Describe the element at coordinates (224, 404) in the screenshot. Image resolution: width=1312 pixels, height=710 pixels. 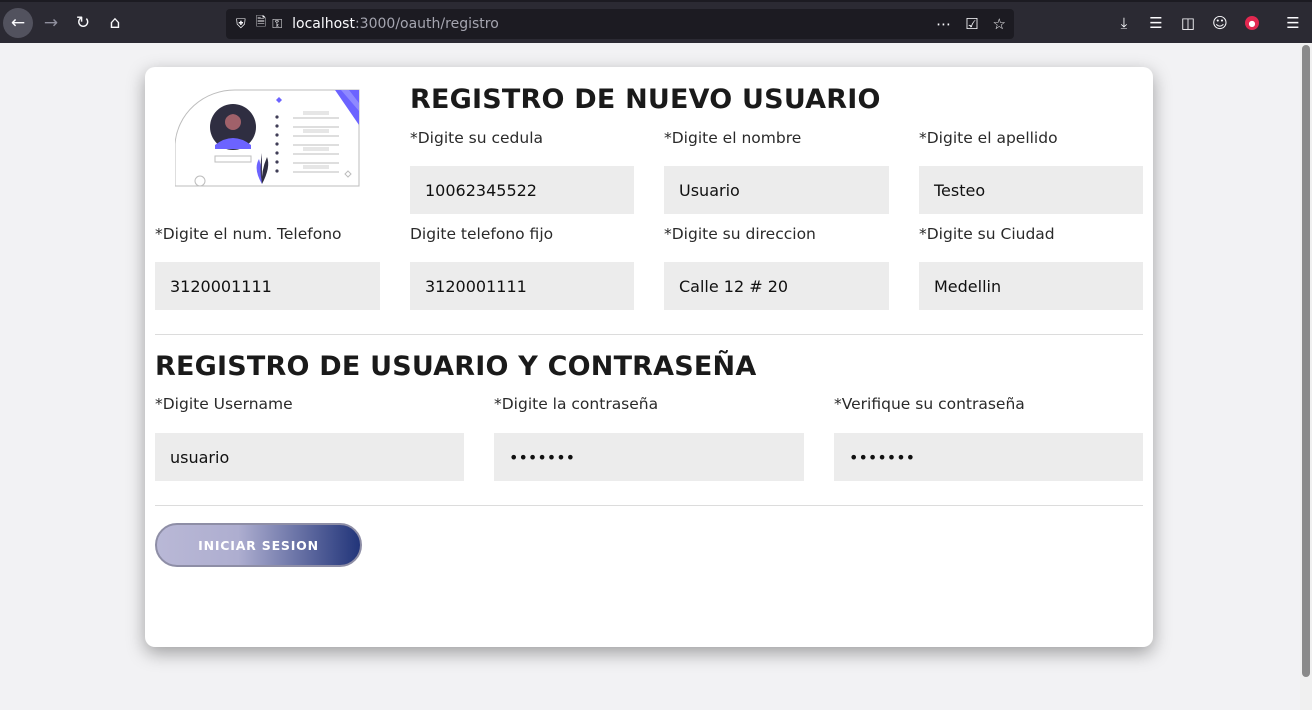
I see `username-label: *Digite Username` at that location.